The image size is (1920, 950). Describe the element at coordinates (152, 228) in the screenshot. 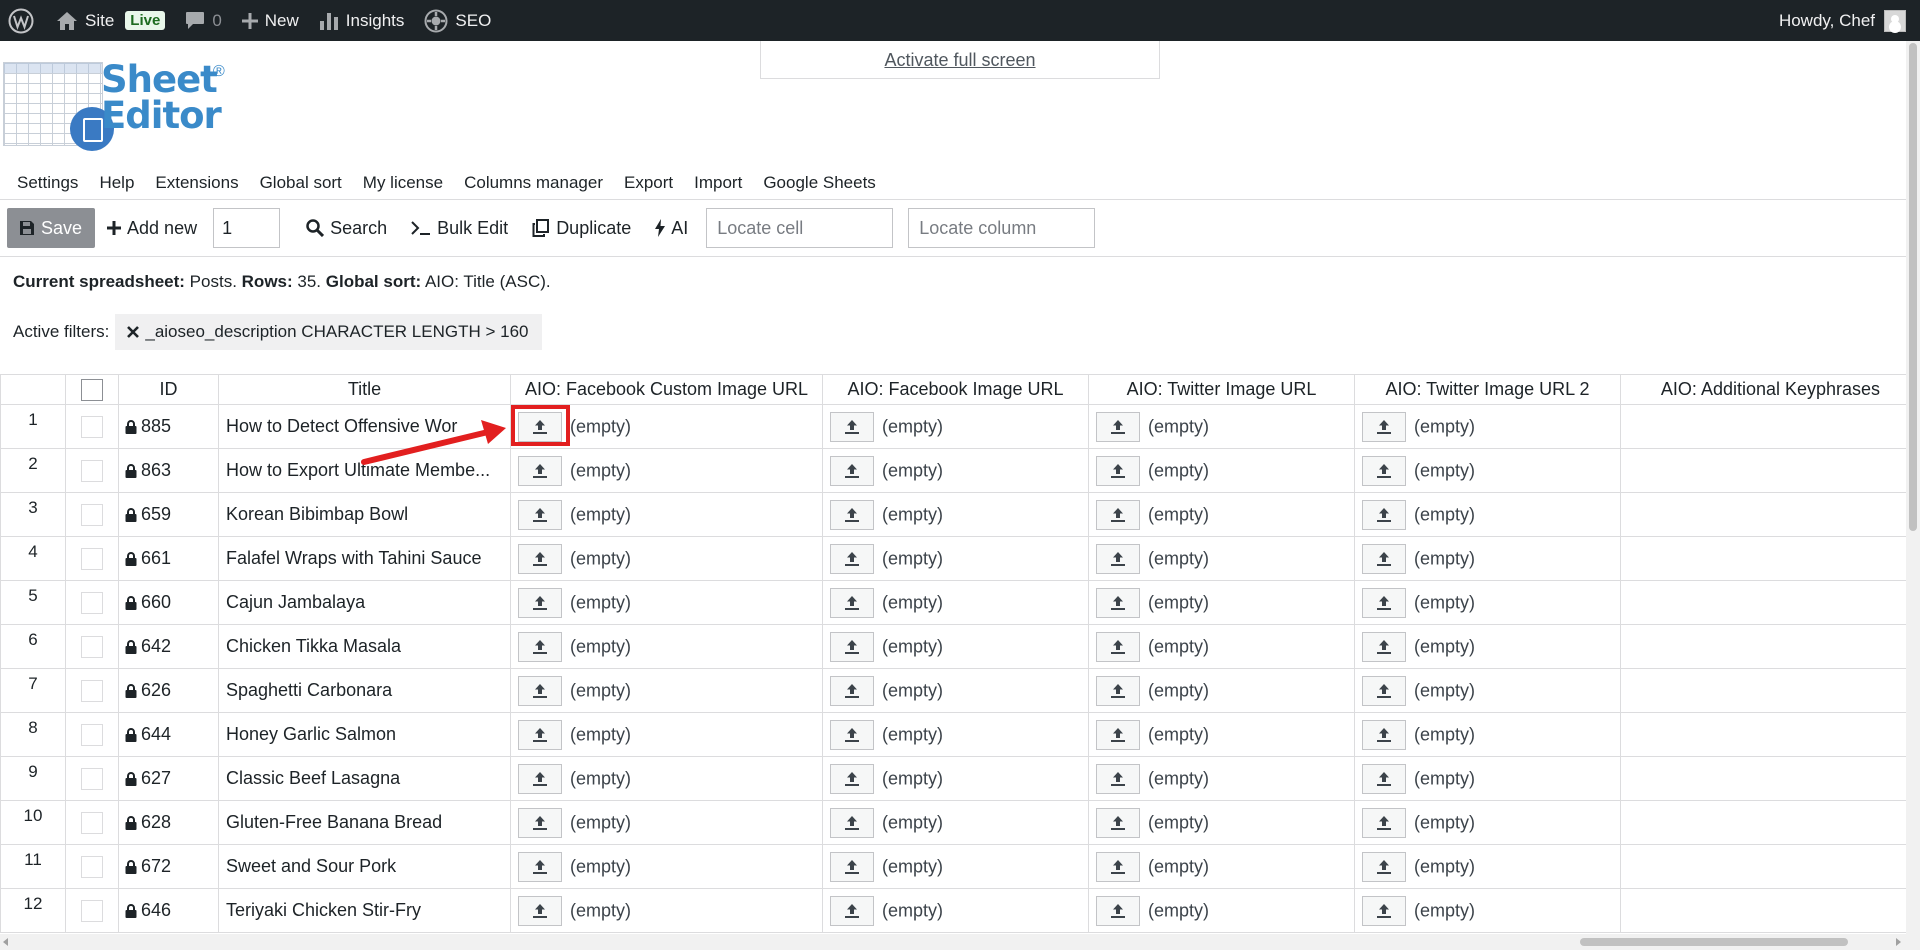

I see `add-new-button: Add new` at that location.